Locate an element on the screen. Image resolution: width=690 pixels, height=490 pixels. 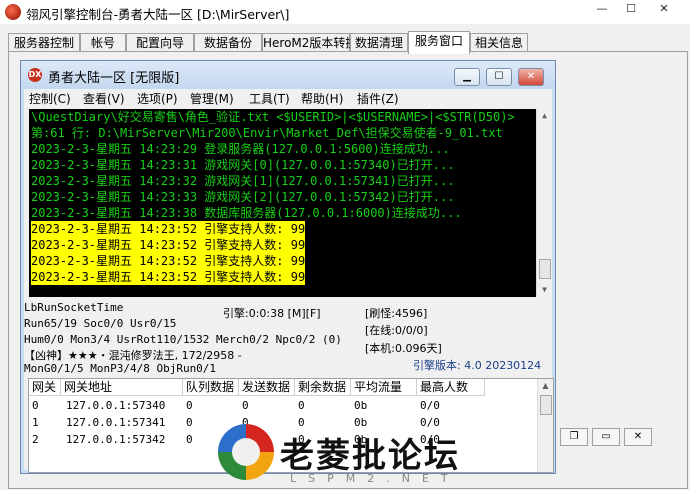
tab-related-info: 相关信息 is located at coordinates (499, 43).